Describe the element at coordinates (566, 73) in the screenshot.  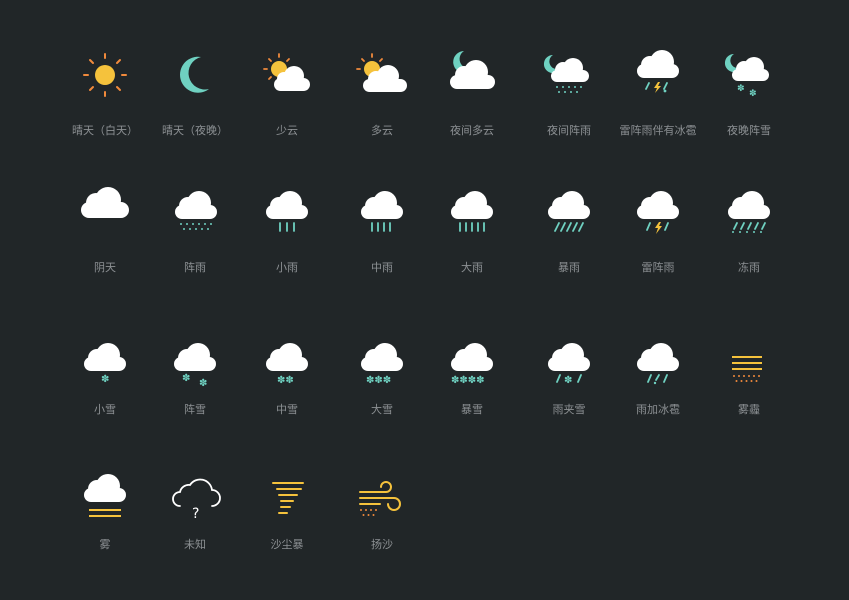
I see `night-showers-icon` at that location.